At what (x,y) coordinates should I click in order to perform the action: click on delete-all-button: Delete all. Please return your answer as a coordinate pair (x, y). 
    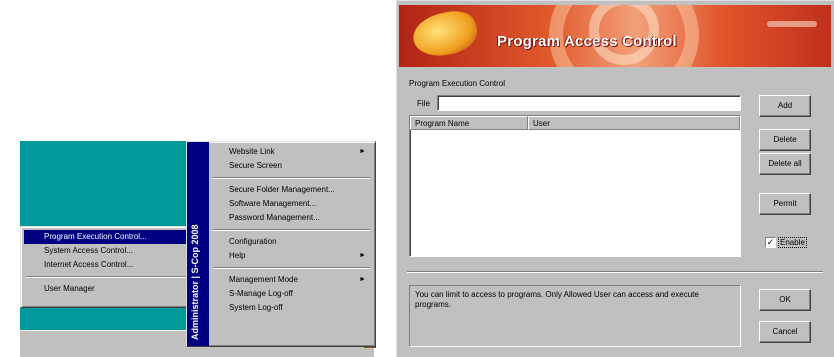
    Looking at the image, I should click on (785, 164).